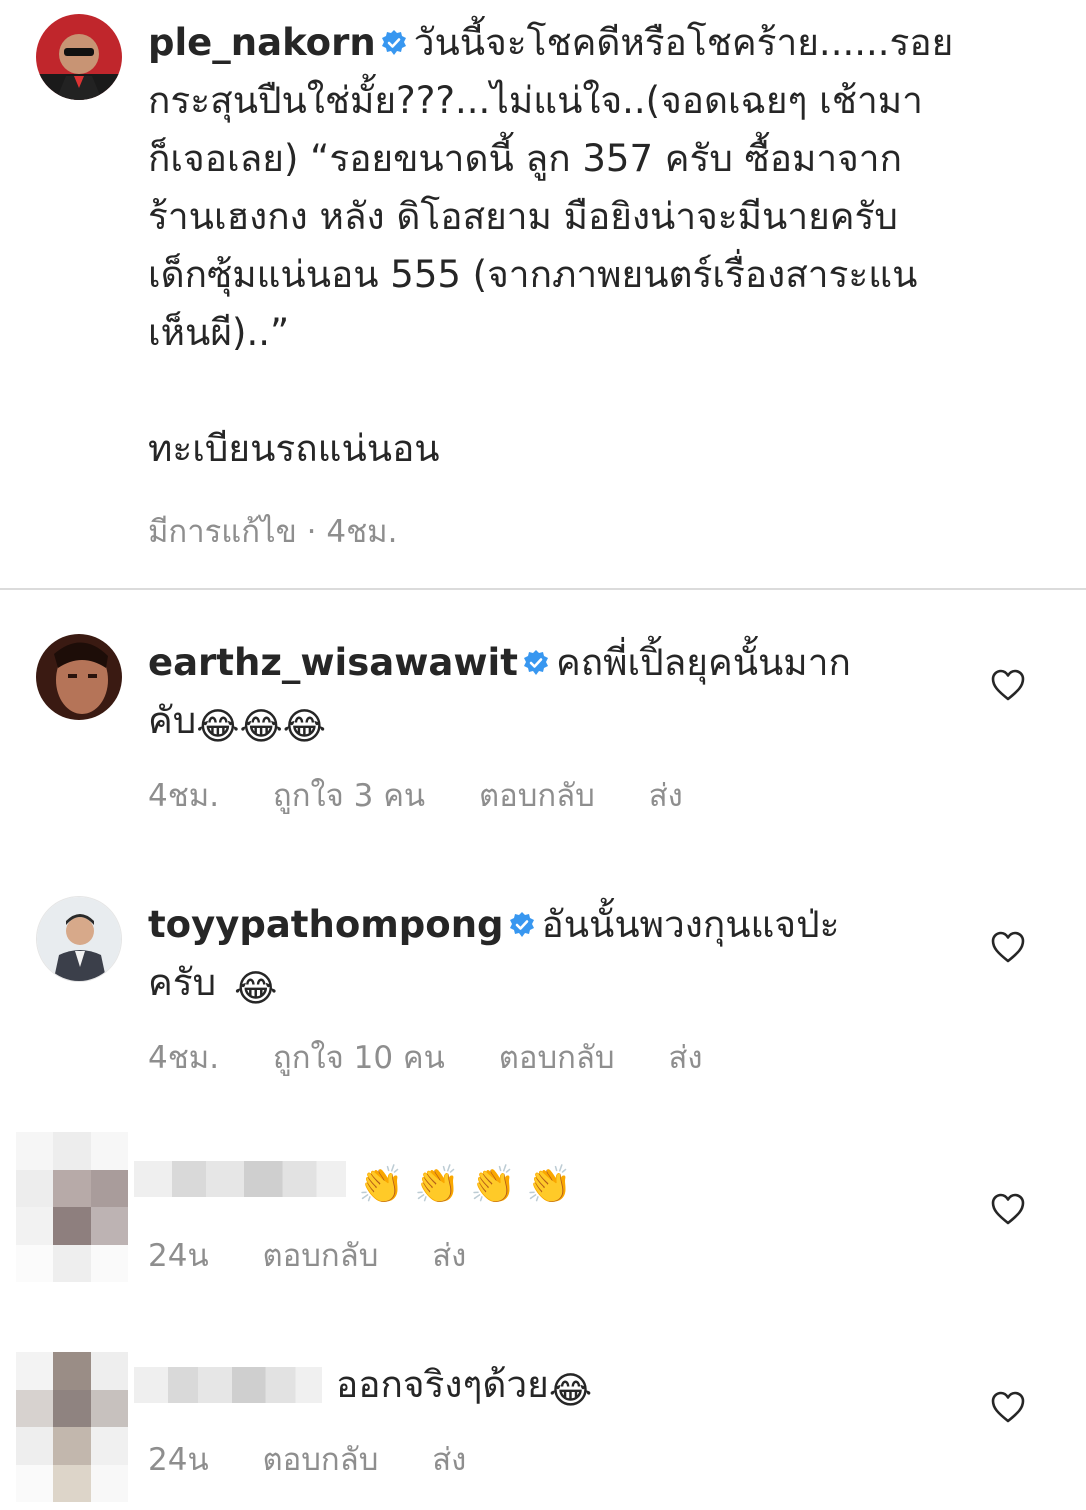  Describe the element at coordinates (558, 724) in the screenshot. I see `comment-line: คับ😂😂😂` at that location.